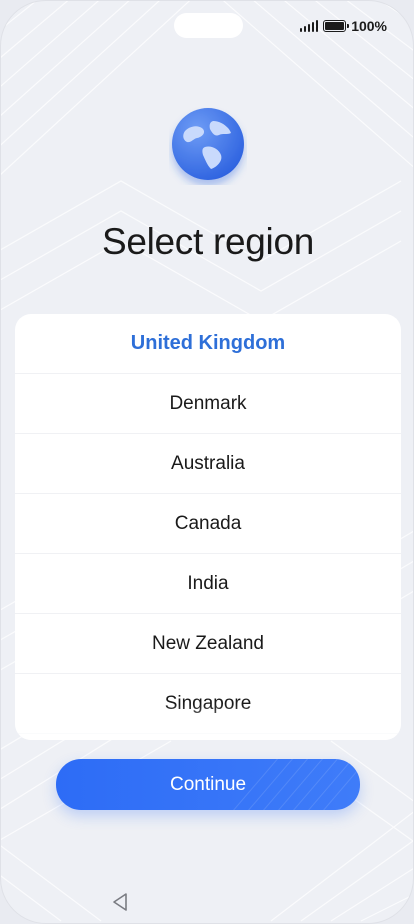 The image size is (414, 924). I want to click on back-triangle-icon, so click(120, 902).